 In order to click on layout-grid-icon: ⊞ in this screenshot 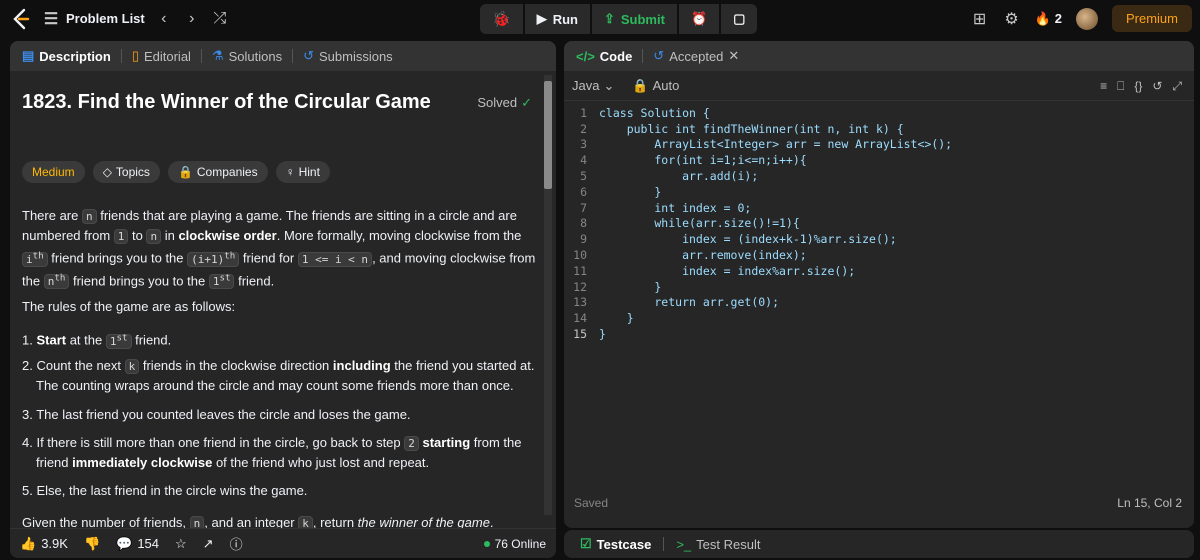, I will do `click(980, 19)`.